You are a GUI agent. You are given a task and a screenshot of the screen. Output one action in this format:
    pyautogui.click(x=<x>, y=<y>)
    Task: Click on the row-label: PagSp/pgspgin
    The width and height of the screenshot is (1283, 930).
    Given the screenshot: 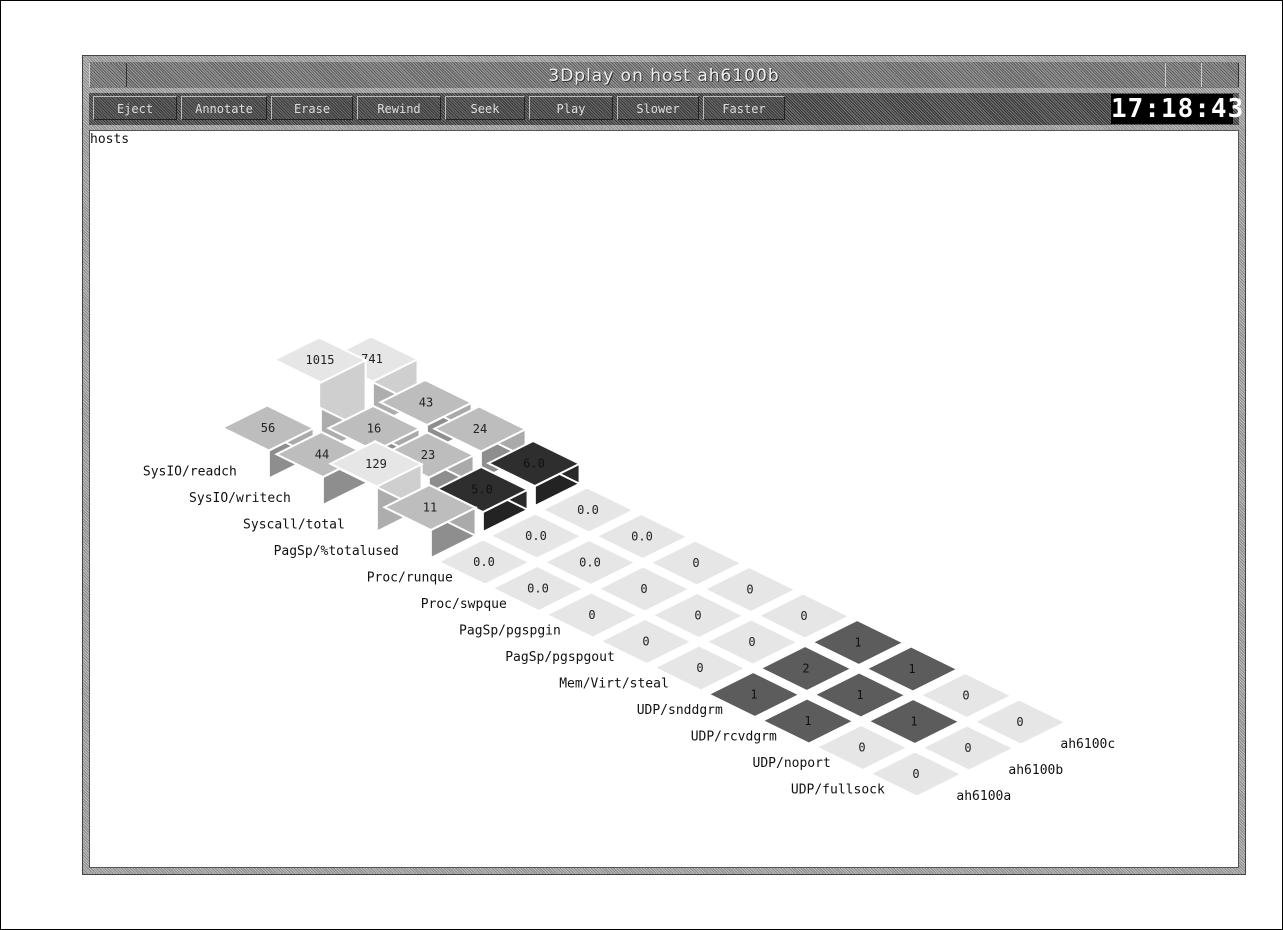 What is the action you would take?
    pyautogui.click(x=510, y=631)
    